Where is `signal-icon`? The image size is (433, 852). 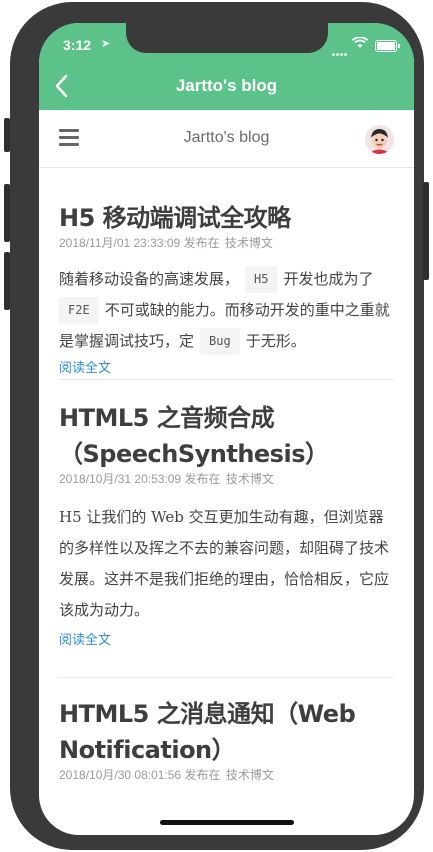 signal-icon is located at coordinates (340, 48).